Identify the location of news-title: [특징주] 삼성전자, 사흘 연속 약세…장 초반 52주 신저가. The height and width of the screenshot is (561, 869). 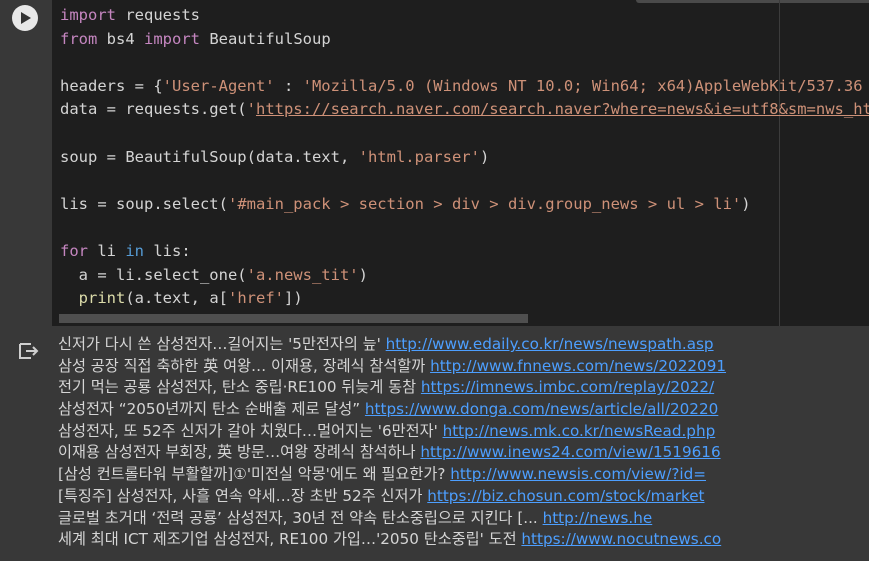
(243, 495).